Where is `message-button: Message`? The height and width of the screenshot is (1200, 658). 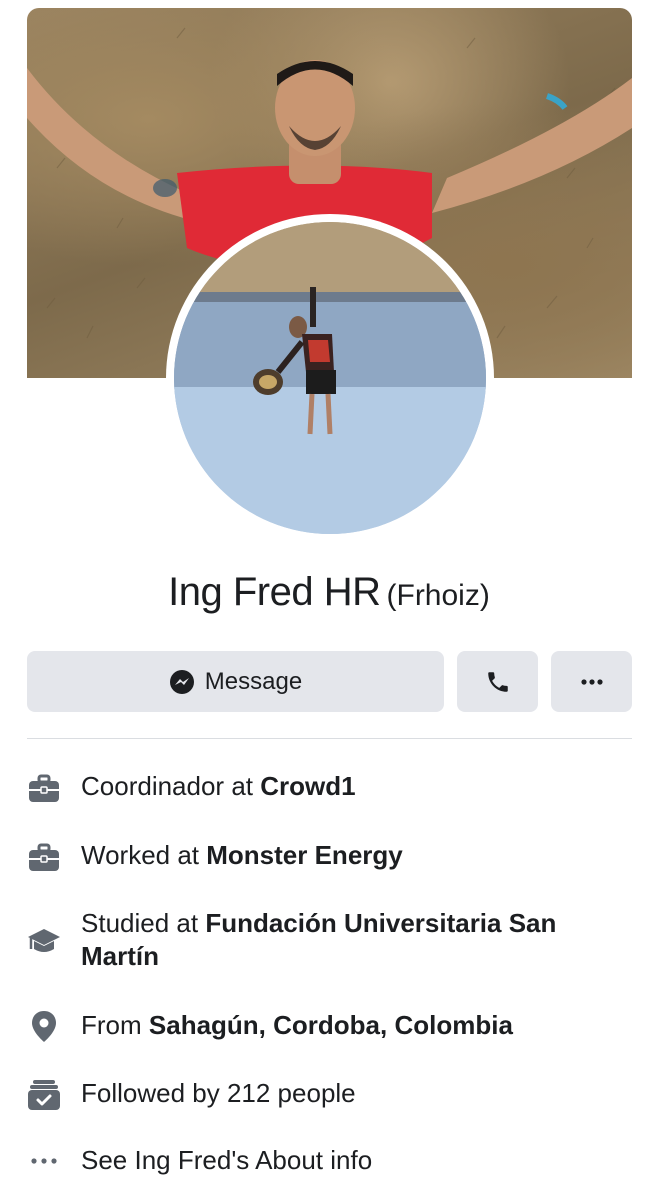
message-button: Message is located at coordinates (235, 681).